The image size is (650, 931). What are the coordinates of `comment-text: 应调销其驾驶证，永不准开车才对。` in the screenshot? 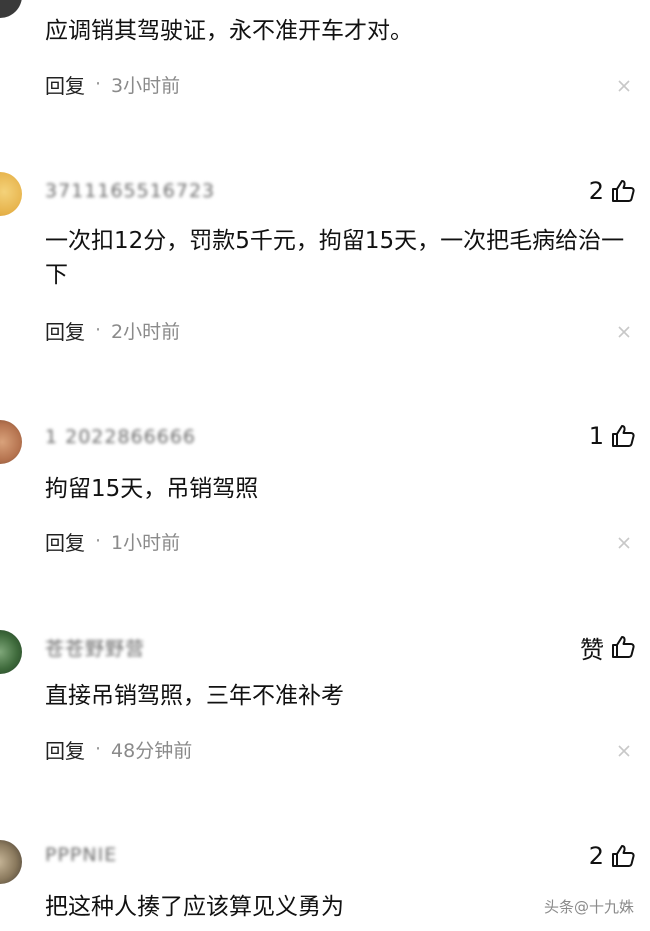 It's located at (229, 31).